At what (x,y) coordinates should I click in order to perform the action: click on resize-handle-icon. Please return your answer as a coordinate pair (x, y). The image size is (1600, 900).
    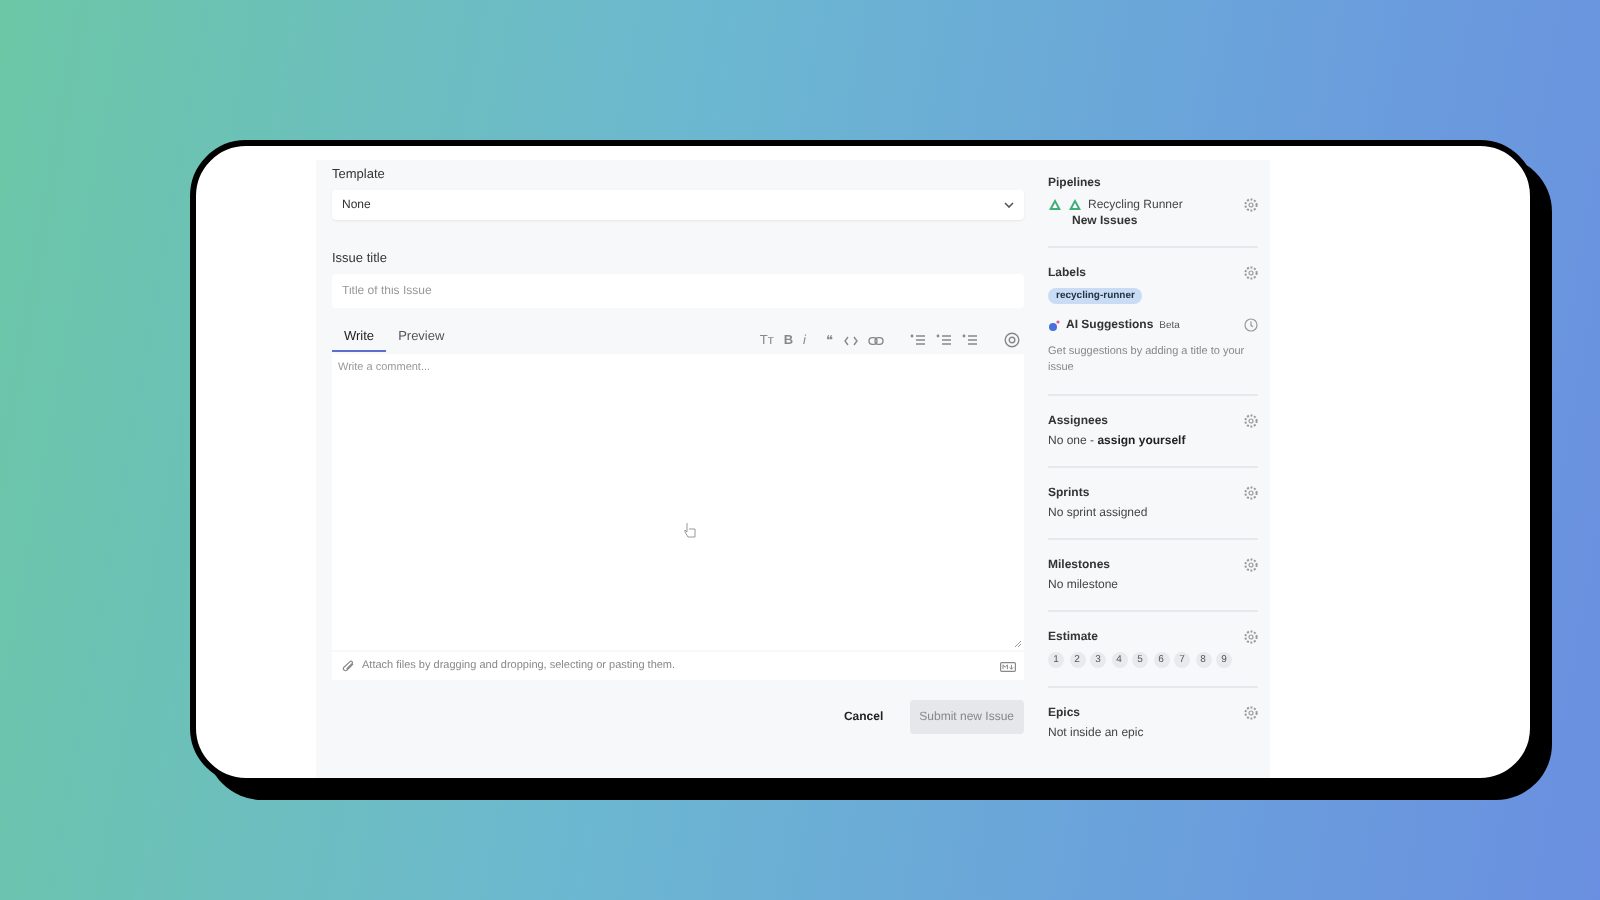
    Looking at the image, I should click on (1018, 644).